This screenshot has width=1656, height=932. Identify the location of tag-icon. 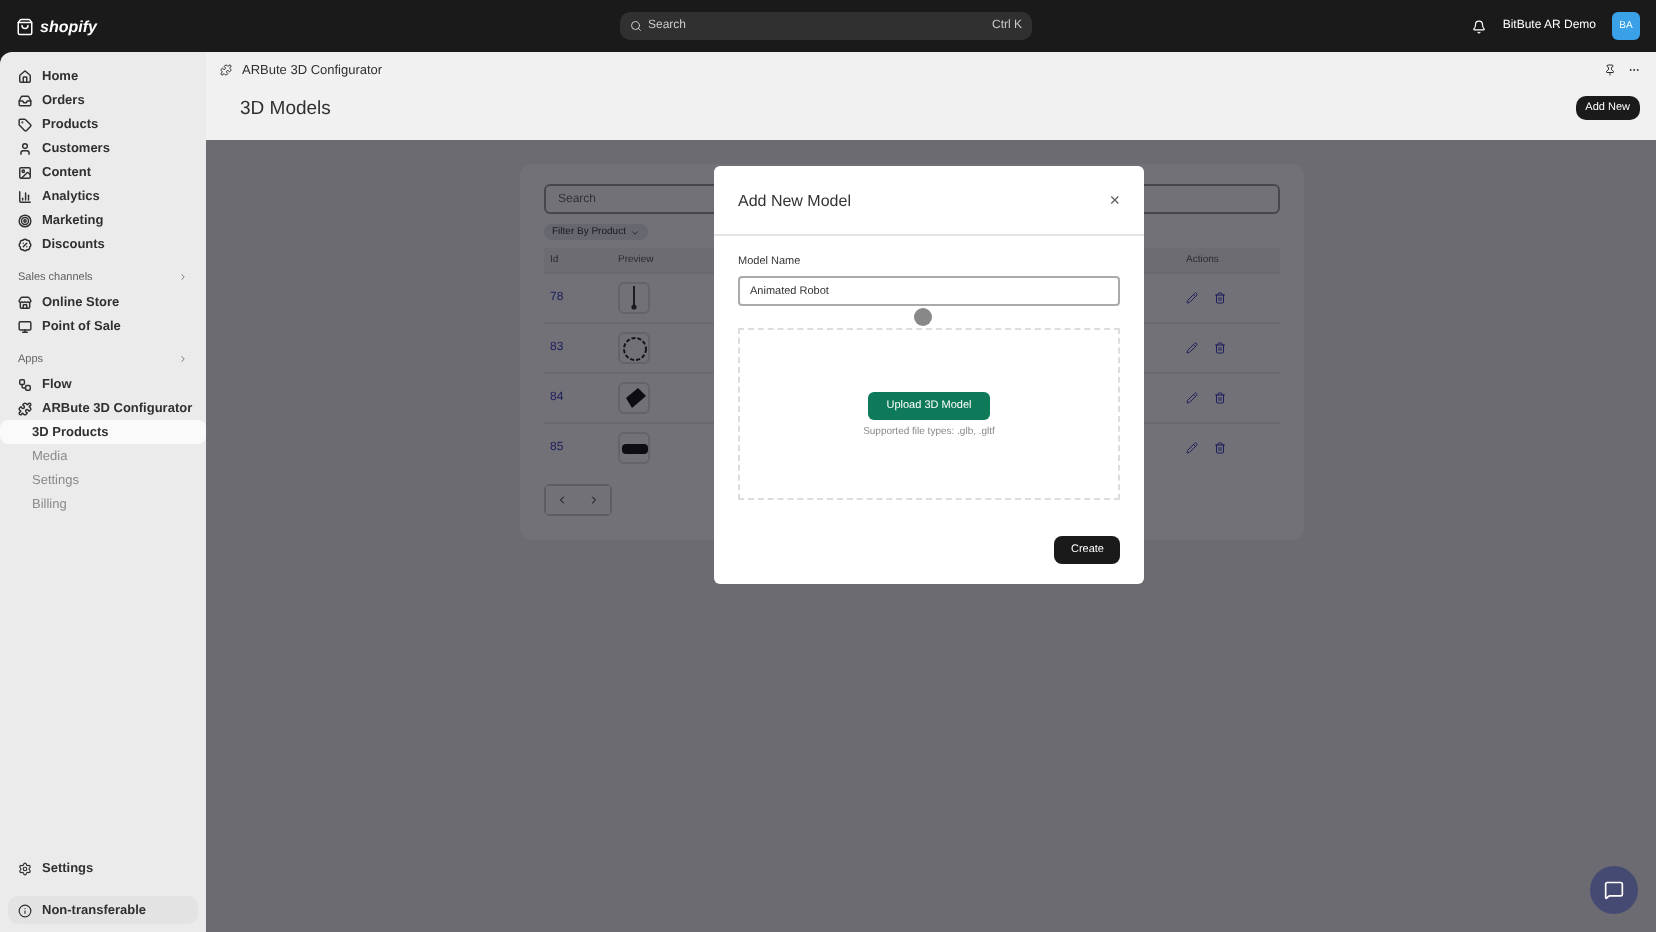
(25, 124).